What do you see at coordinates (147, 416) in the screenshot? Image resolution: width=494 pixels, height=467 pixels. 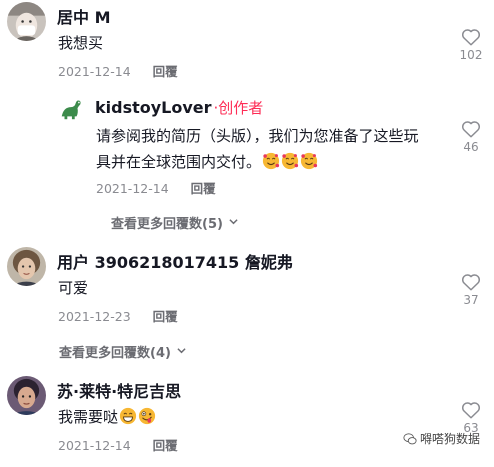 I see `zany-emoji` at bounding box center [147, 416].